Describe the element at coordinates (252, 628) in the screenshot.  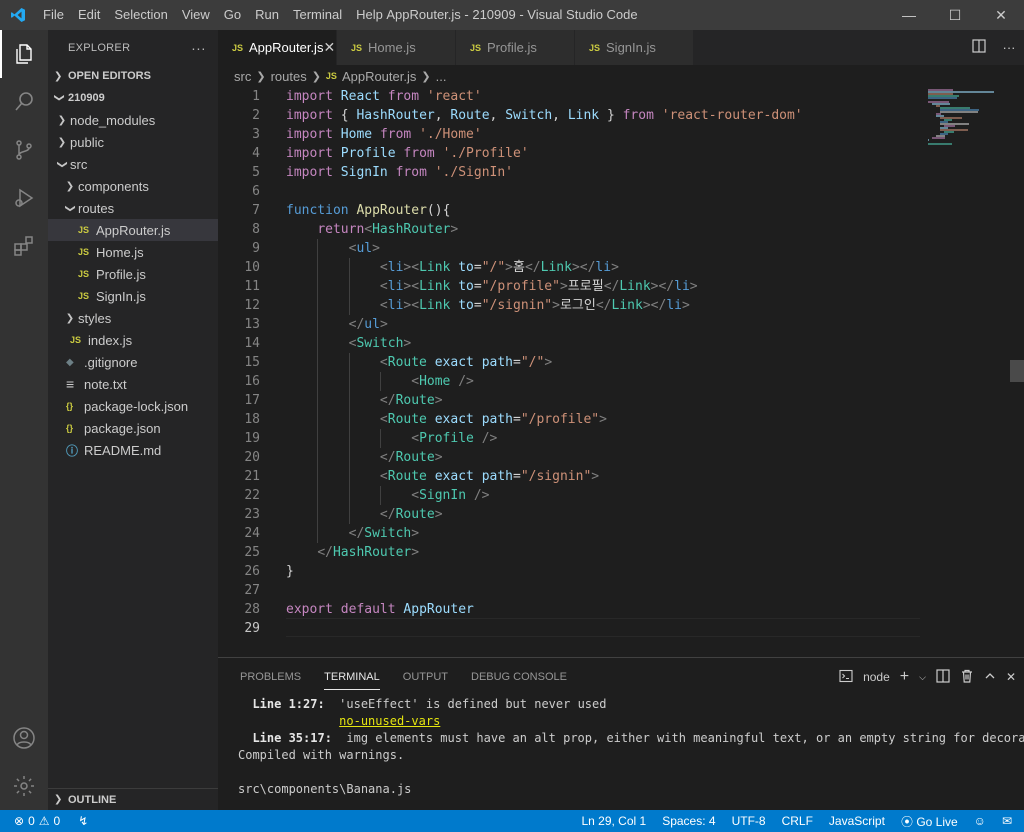
I see `line-number: 29` at that location.